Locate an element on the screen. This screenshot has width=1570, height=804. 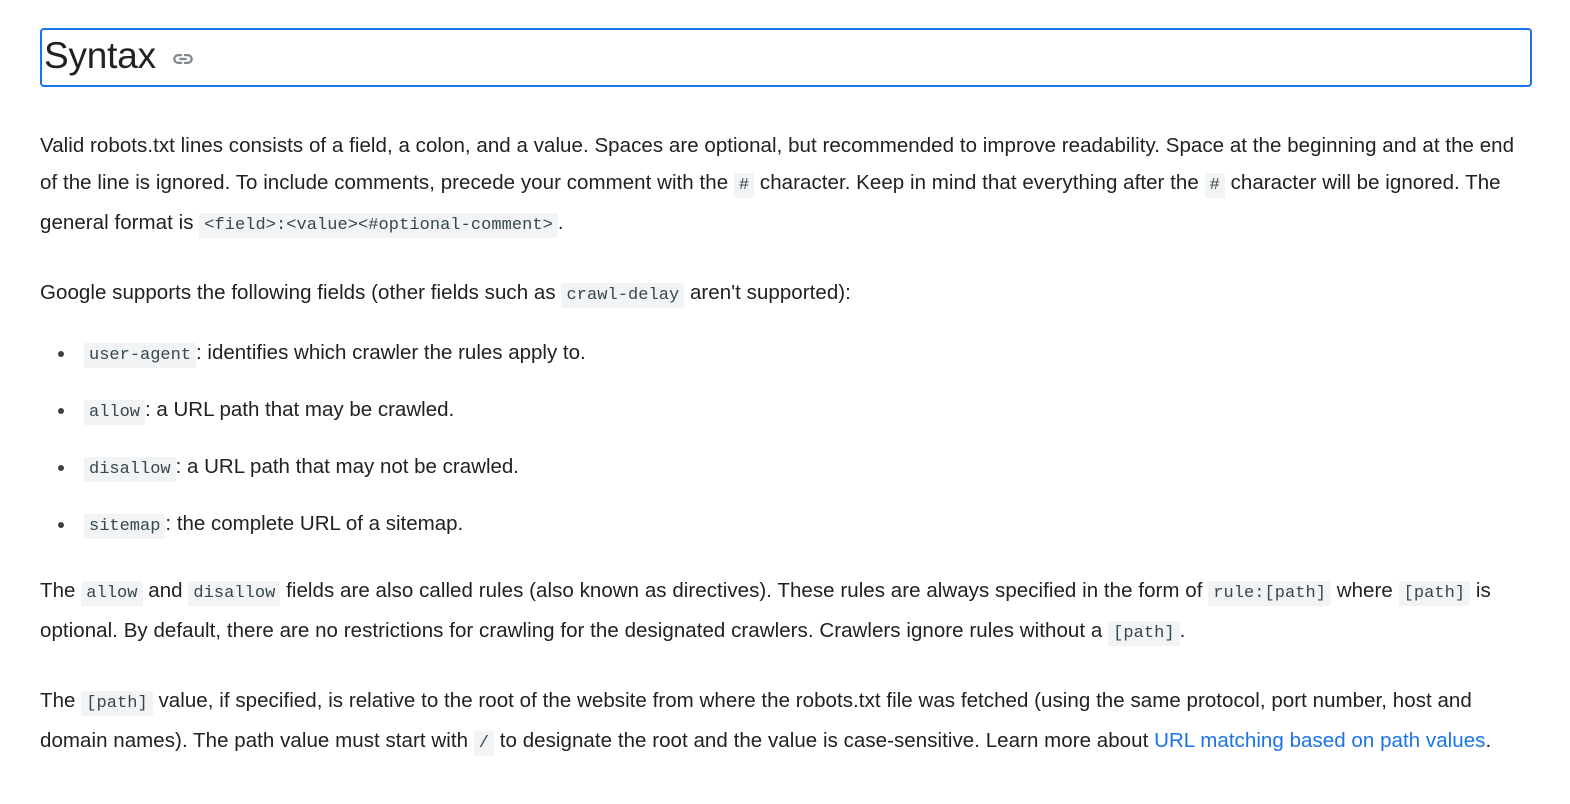
section-heading-focus-ring: Syntax is located at coordinates (786, 57).